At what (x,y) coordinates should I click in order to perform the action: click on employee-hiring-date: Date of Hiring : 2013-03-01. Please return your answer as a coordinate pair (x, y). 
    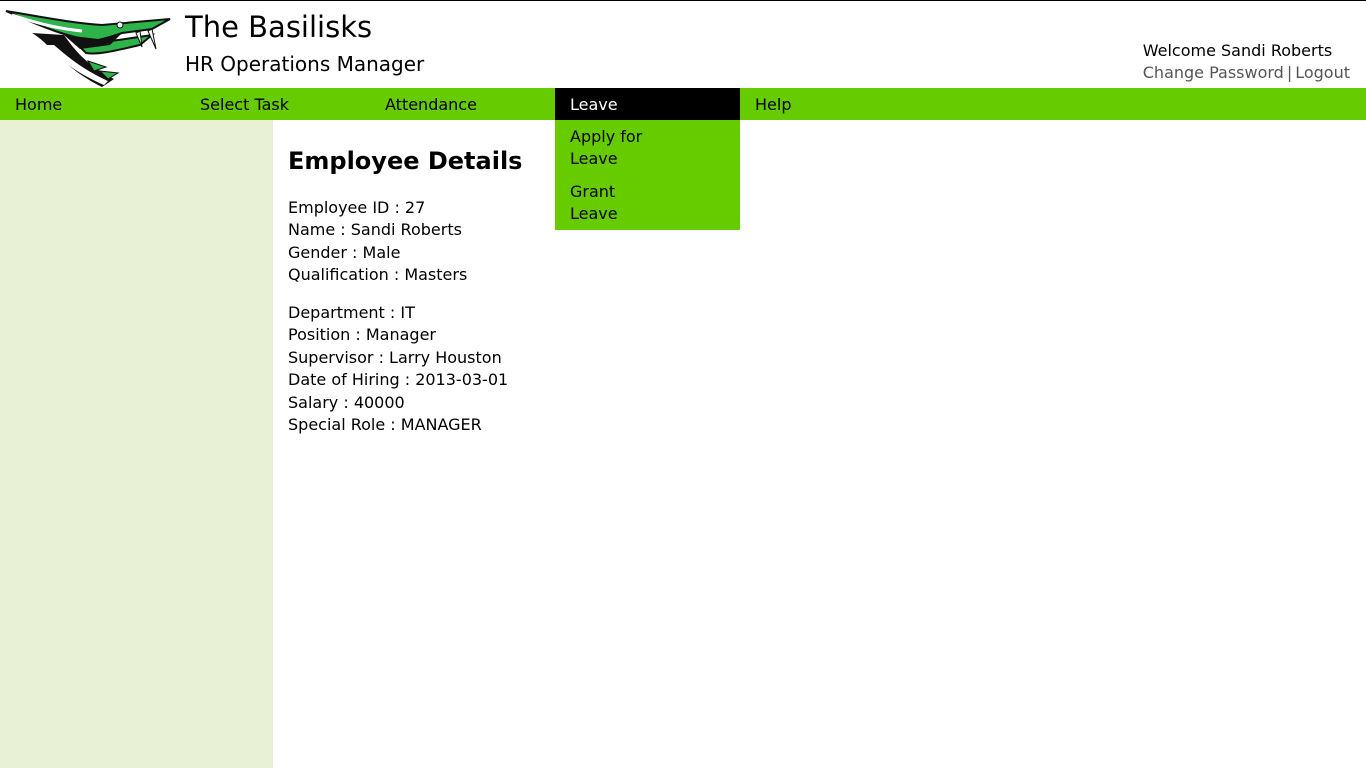
    Looking at the image, I should click on (398, 380).